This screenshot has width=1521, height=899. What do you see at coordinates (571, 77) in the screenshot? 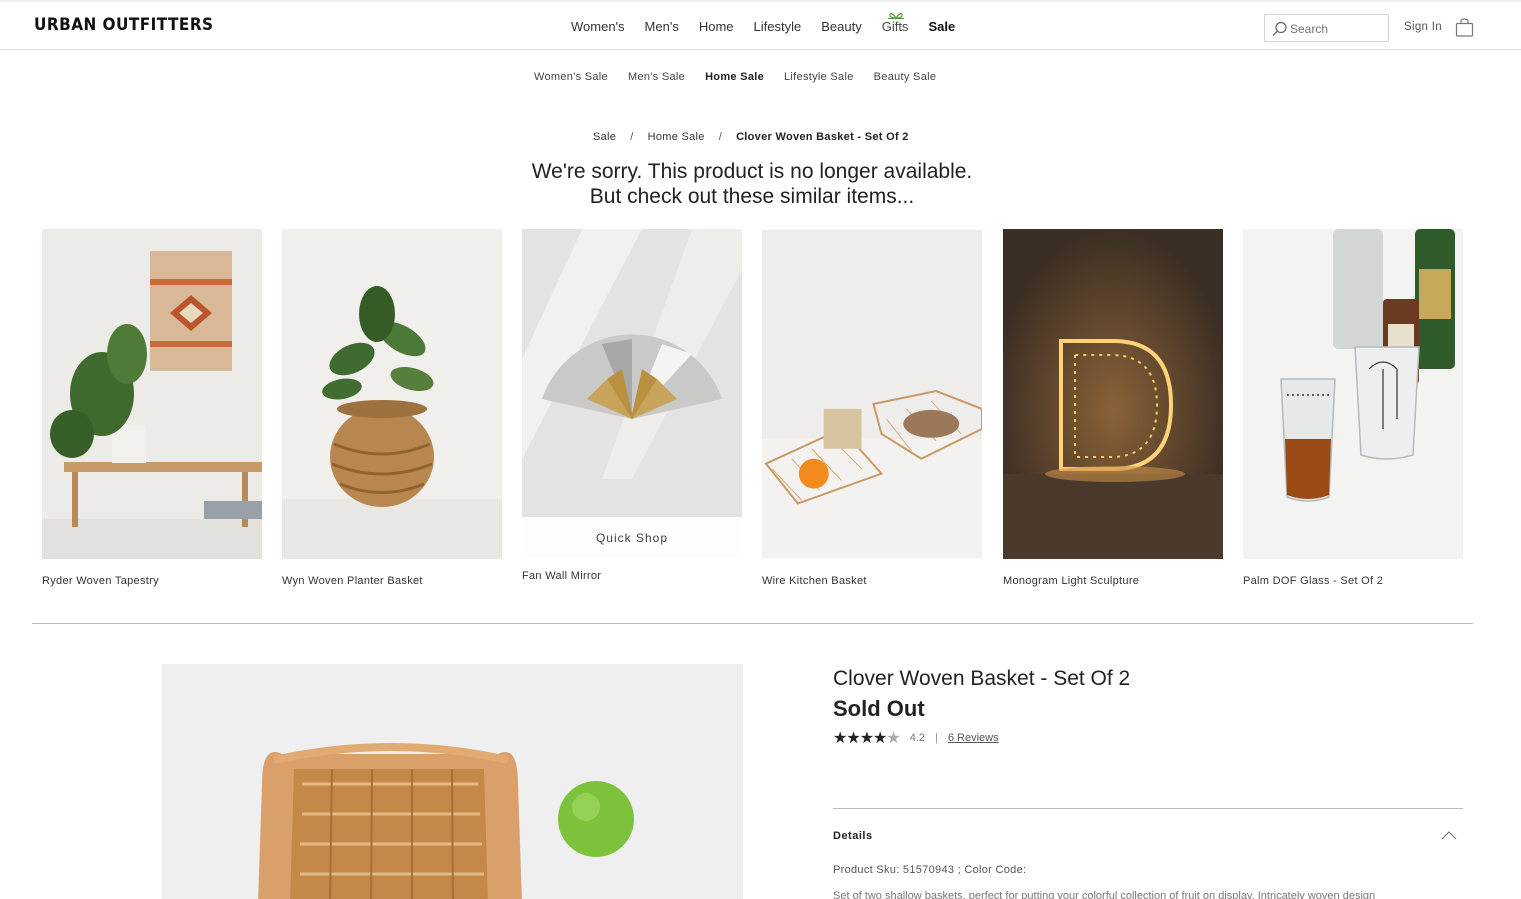
I see `subnav-womens-sale: Women's Sale` at bounding box center [571, 77].